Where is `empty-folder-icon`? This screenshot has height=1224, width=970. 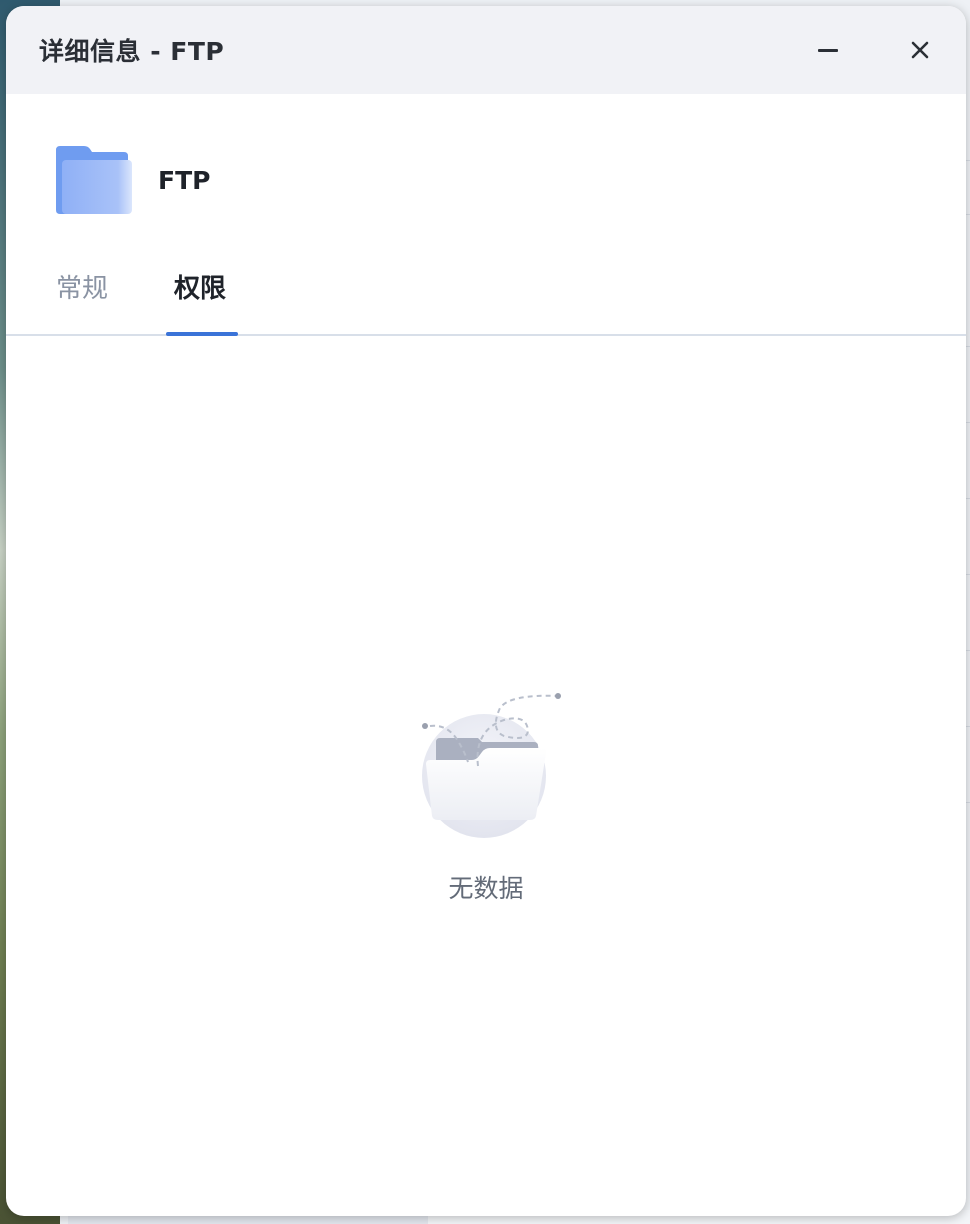 empty-folder-icon is located at coordinates (491, 765).